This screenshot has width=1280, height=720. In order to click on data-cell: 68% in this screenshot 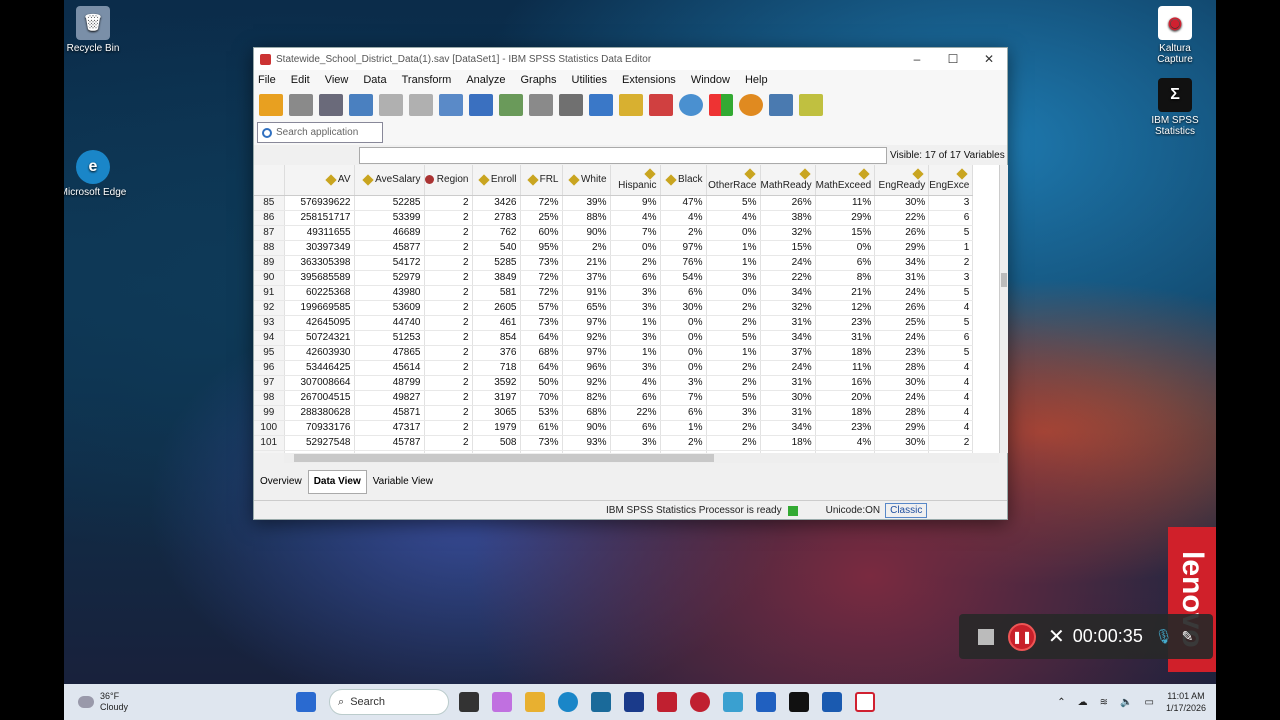, I will do `click(541, 353)`.